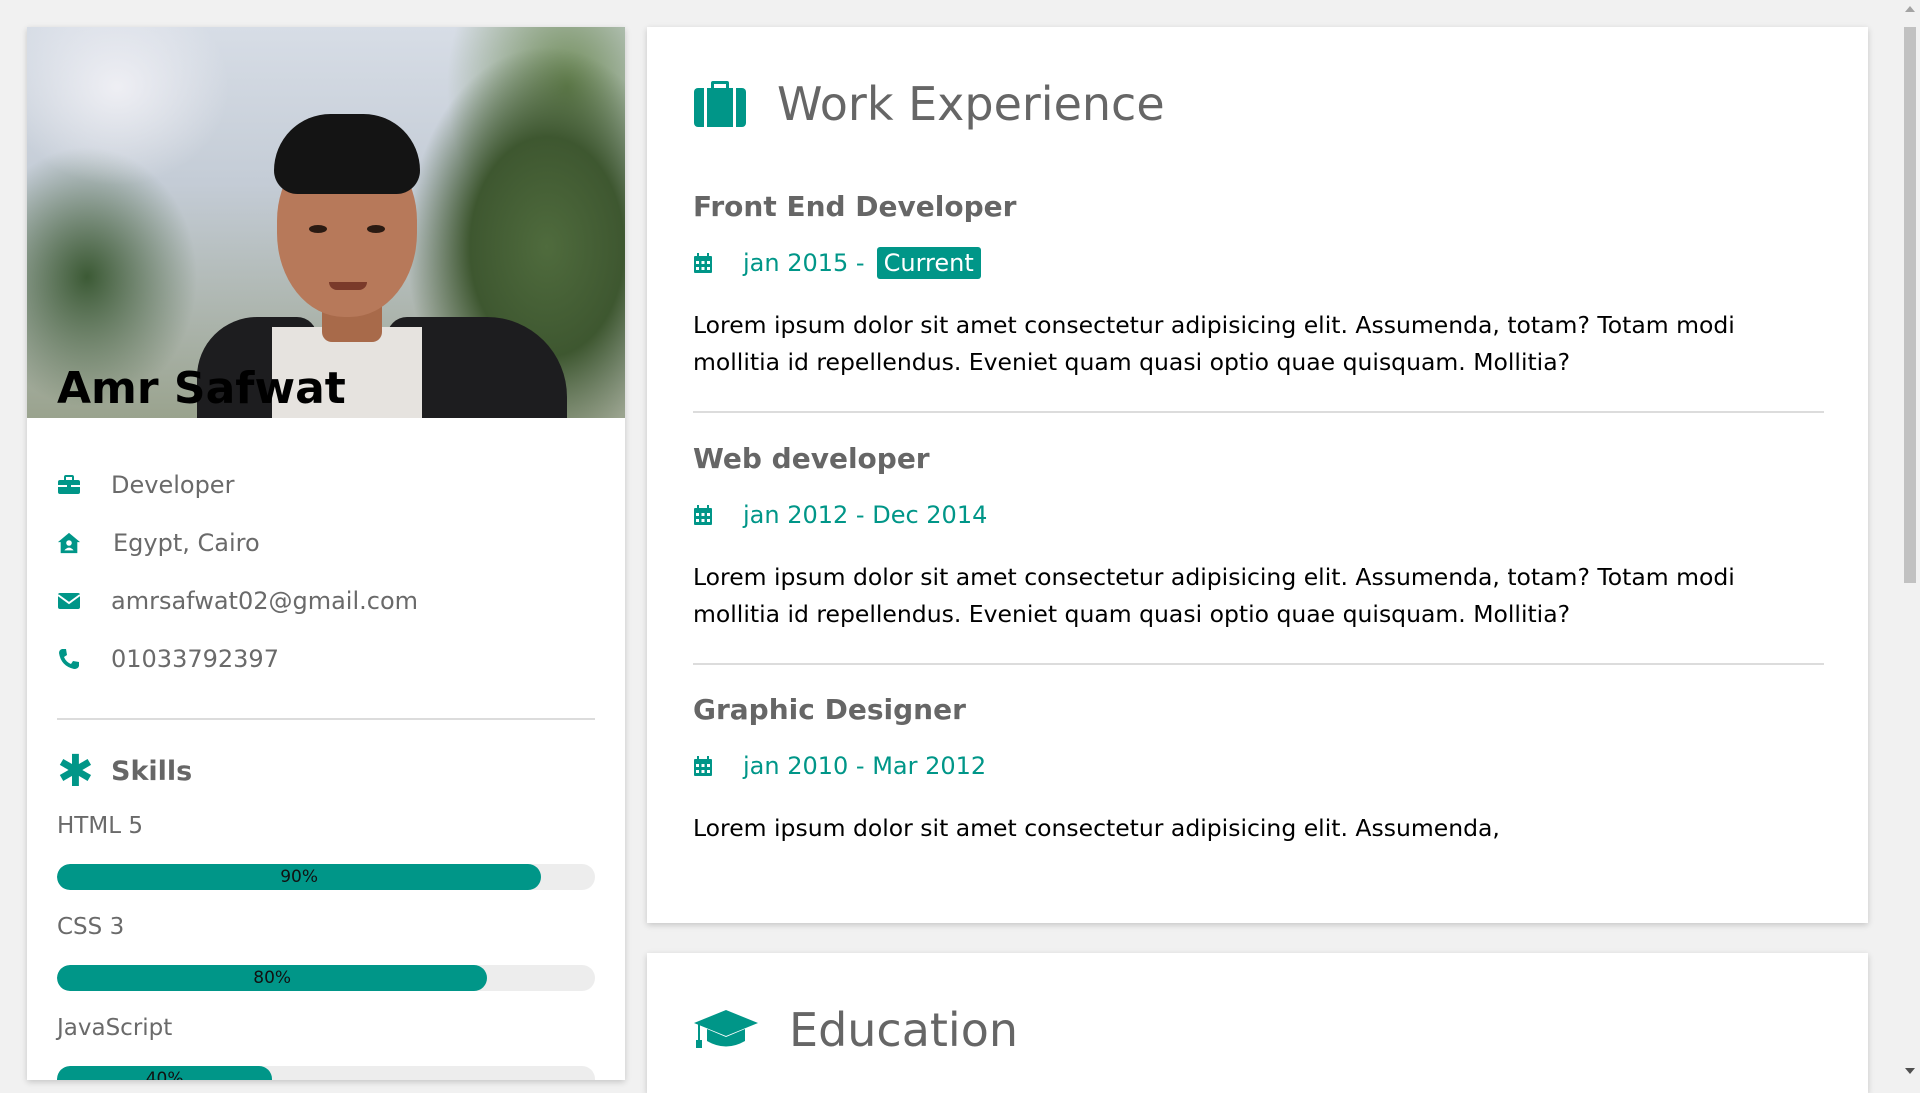 This screenshot has width=1920, height=1093. What do you see at coordinates (326, 222) in the screenshot?
I see `profile-photo: Amr Safwat` at bounding box center [326, 222].